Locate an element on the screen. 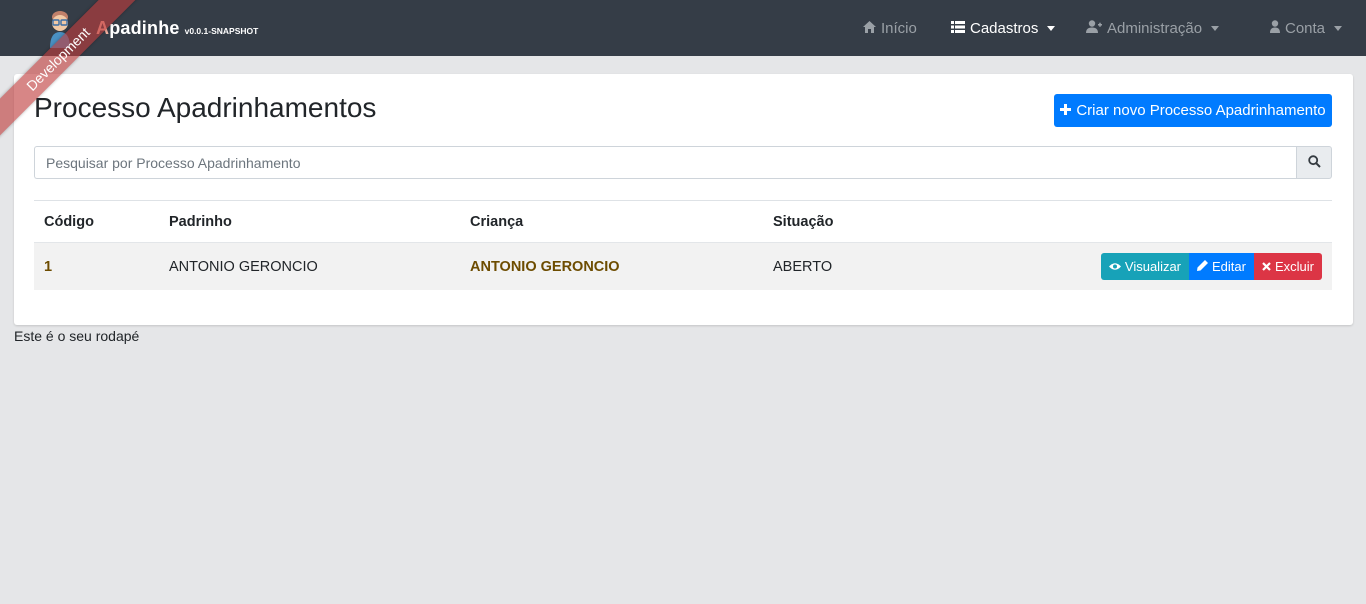 The height and width of the screenshot is (604, 1366). brand-link: Apadinhe v0.0.1-SNAPSHOT is located at coordinates (152, 28).